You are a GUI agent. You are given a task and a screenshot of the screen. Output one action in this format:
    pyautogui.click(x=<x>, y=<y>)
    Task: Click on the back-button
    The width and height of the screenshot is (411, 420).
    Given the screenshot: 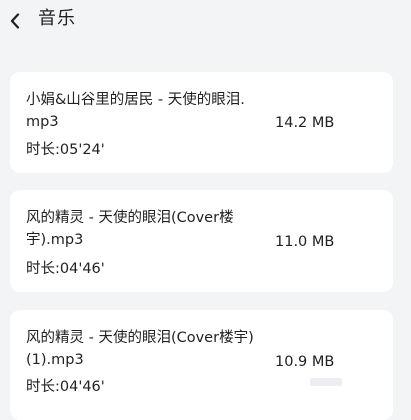 What is the action you would take?
    pyautogui.click(x=21, y=21)
    